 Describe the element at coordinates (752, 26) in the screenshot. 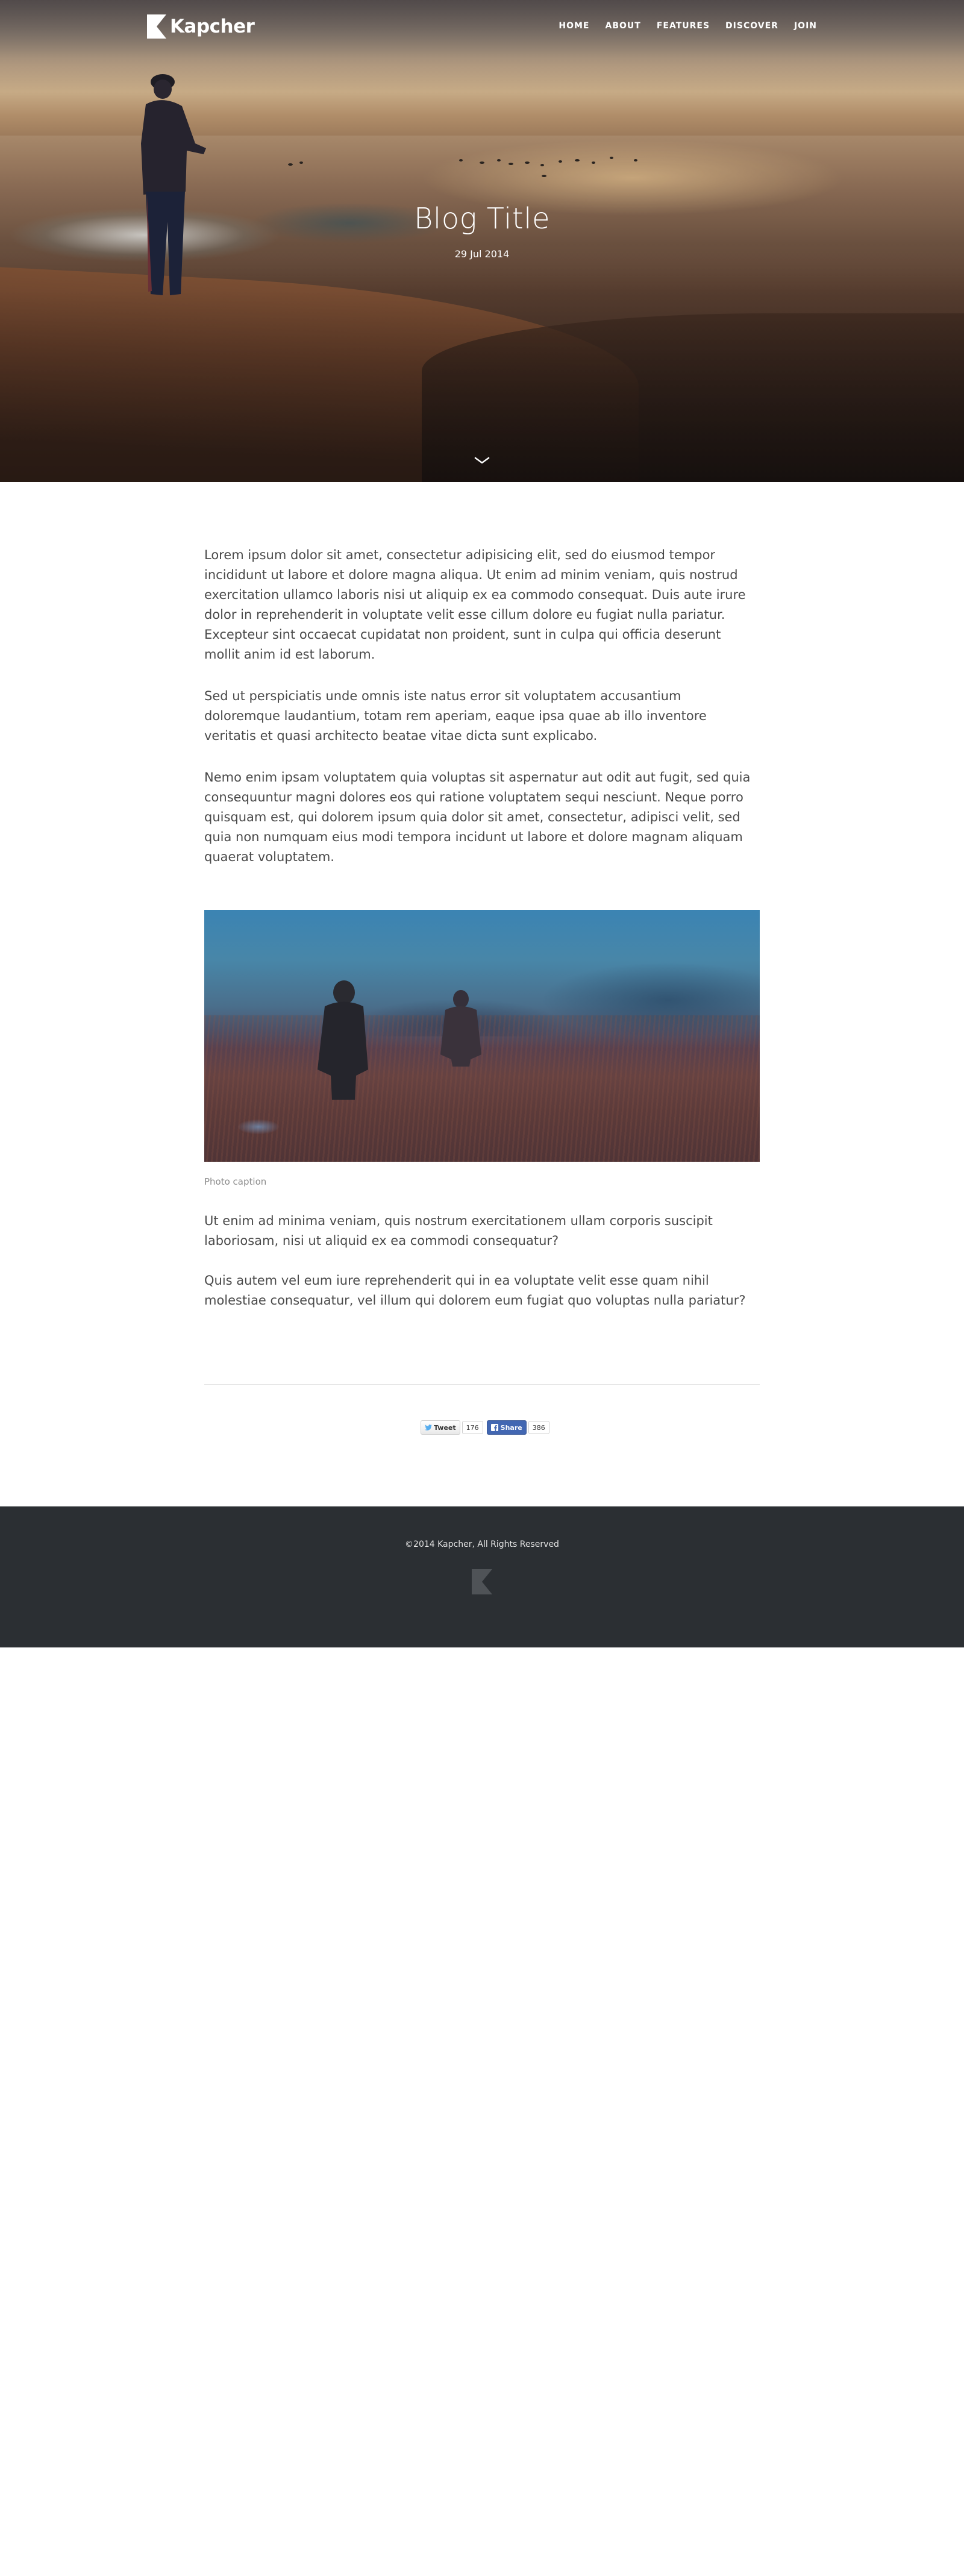

I see `nav-discover: DISCOVER` at that location.